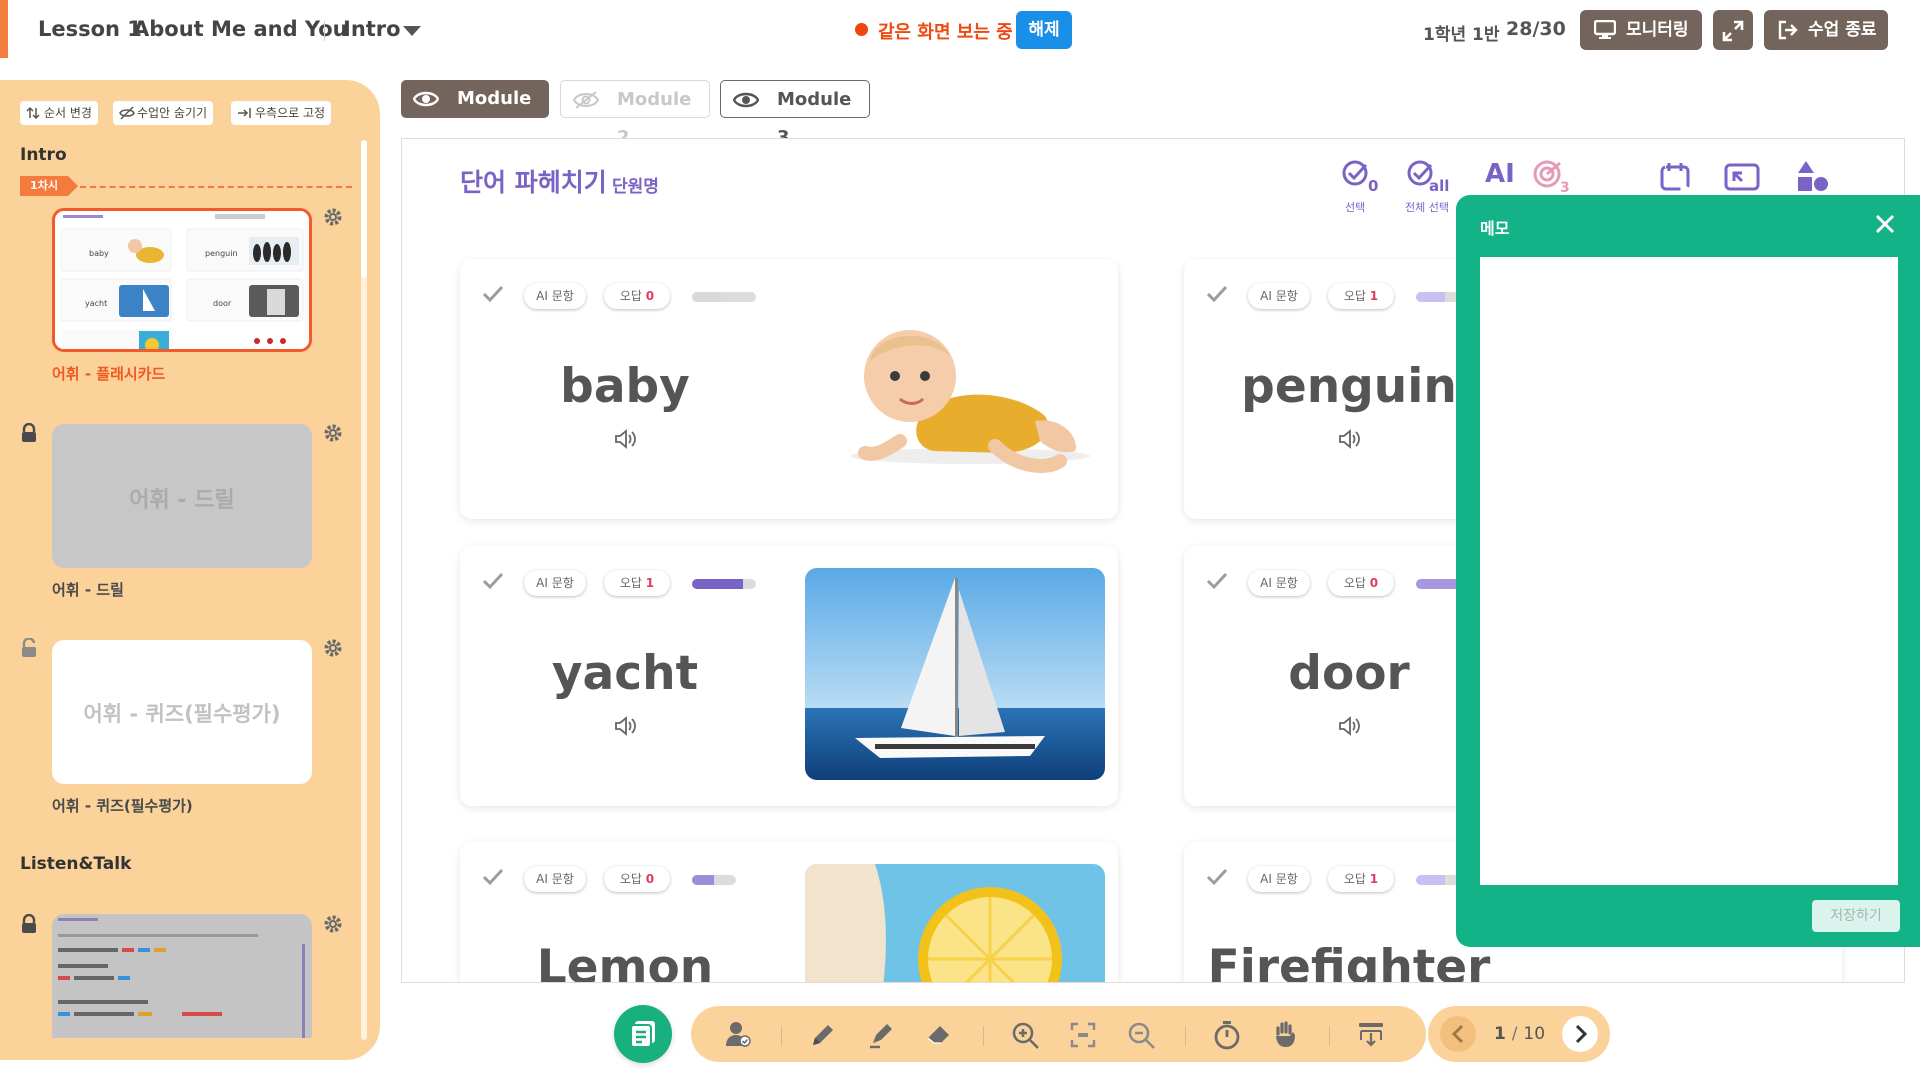 This screenshot has height=1080, width=1920. Describe the element at coordinates (59, 113) in the screenshot. I see `reorder-button: 순서 변경` at that location.